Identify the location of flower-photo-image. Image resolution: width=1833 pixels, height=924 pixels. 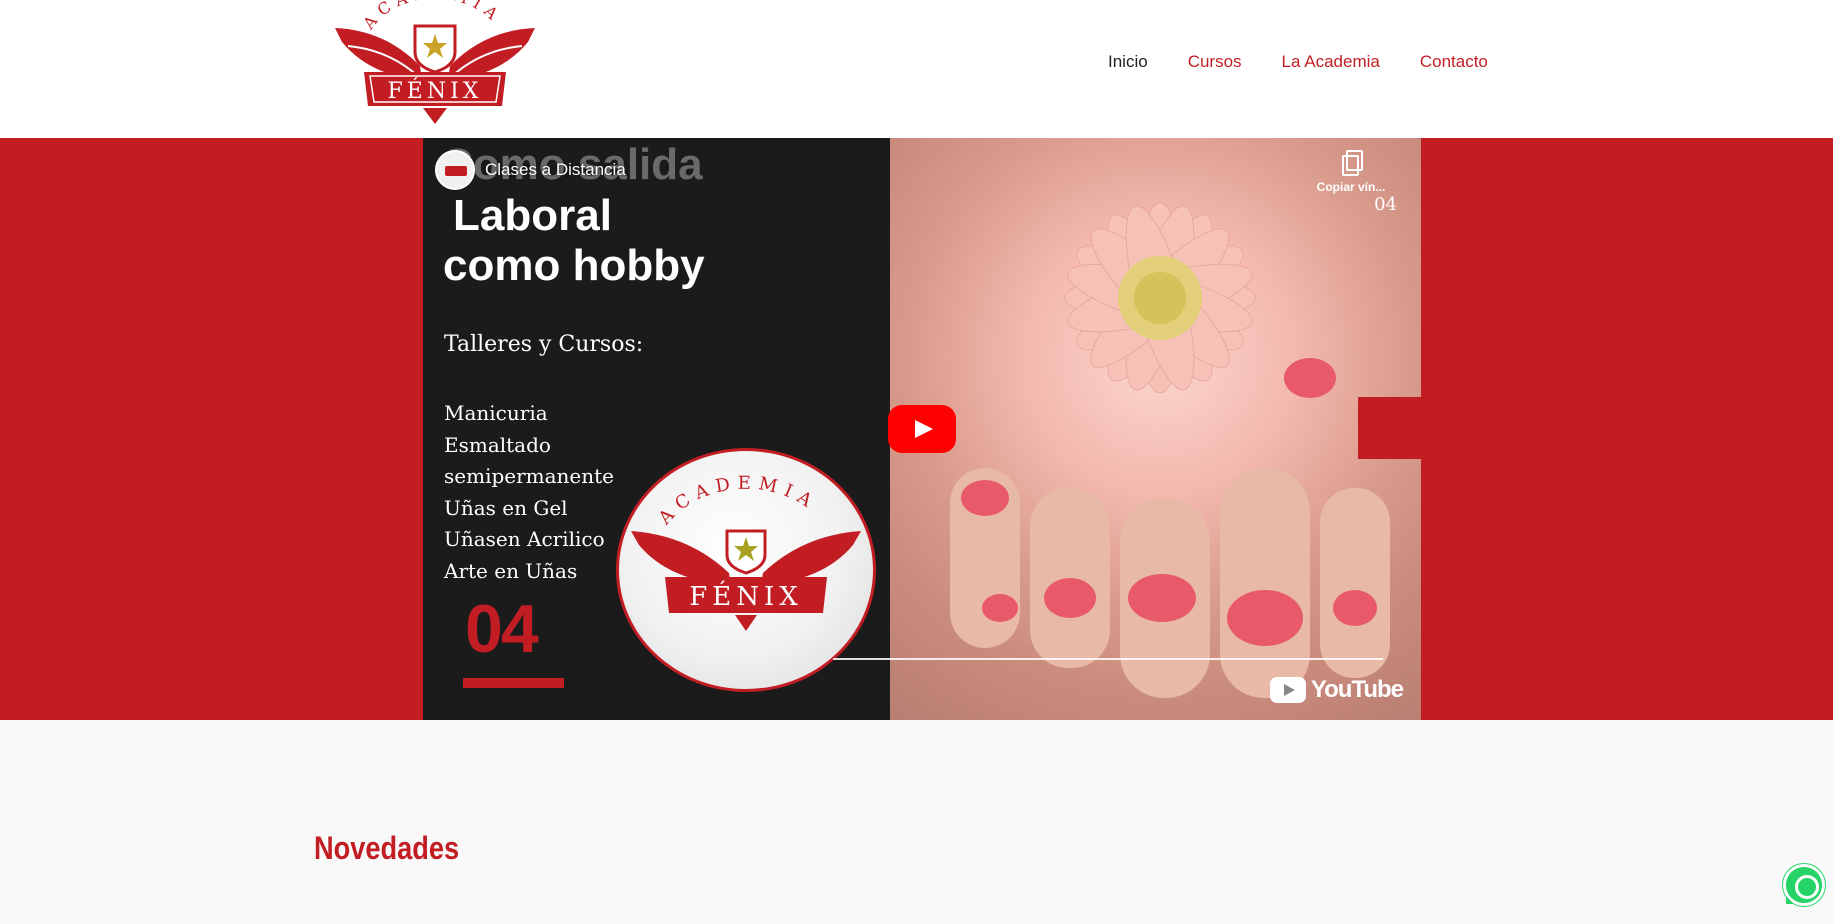
(1170, 450).